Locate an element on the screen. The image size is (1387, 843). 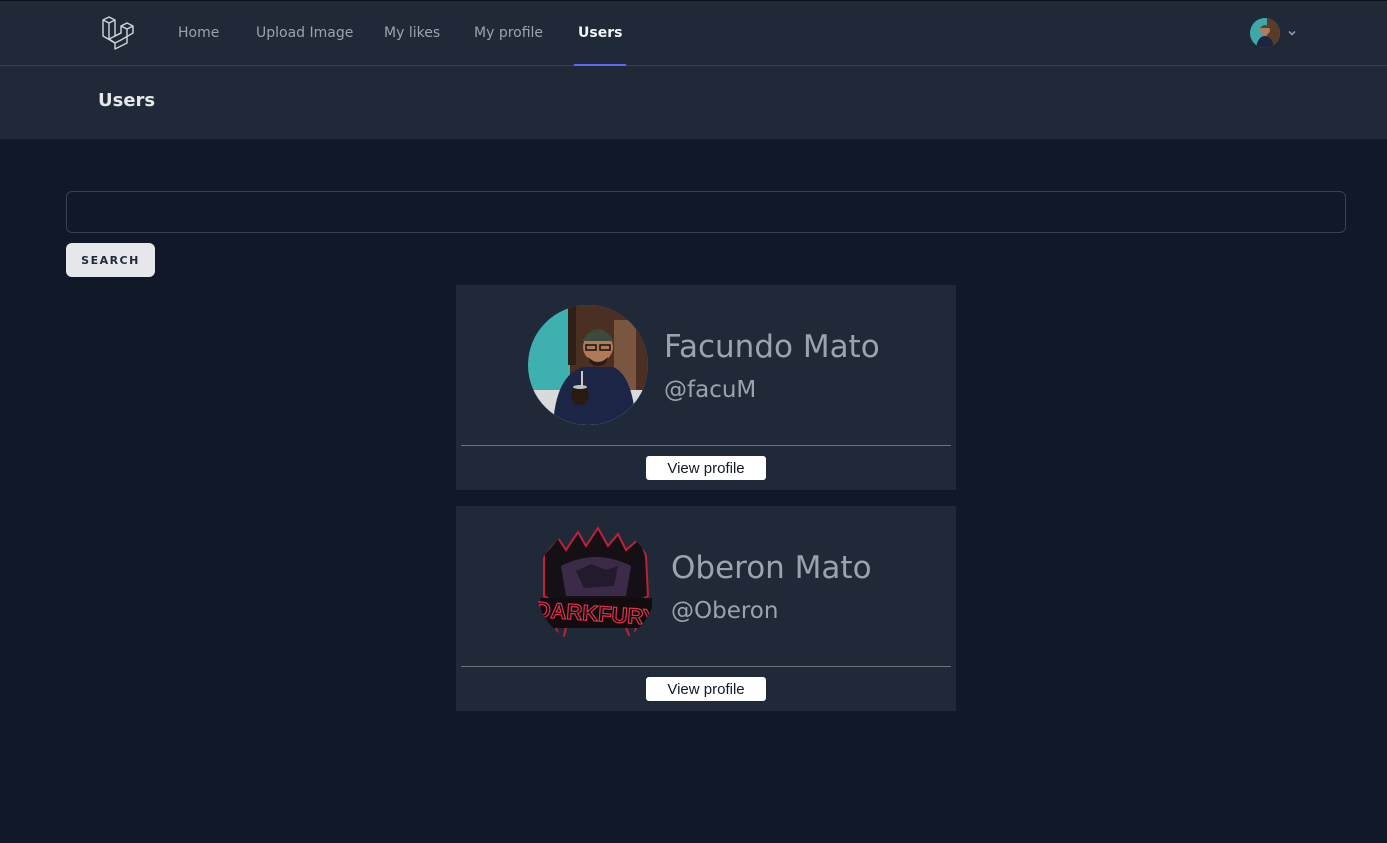
user-avatar is located at coordinates (588, 365).